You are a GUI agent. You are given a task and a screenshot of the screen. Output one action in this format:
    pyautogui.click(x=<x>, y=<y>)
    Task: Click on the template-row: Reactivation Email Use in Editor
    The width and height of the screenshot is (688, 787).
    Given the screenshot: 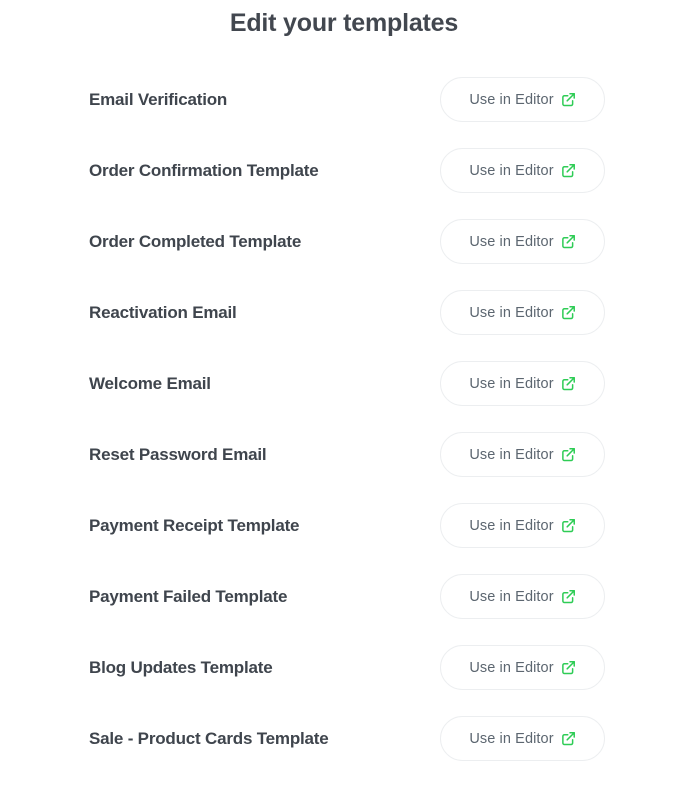 What is the action you would take?
    pyautogui.click(x=344, y=312)
    